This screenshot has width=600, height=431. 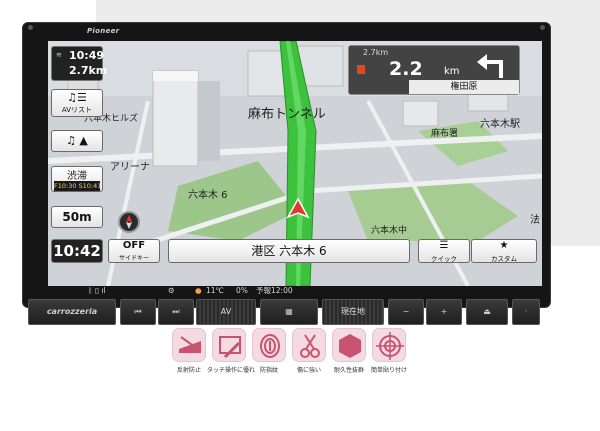 I want to click on bluetooth-icon: ᛒ ▯ ıl, so click(x=97, y=290).